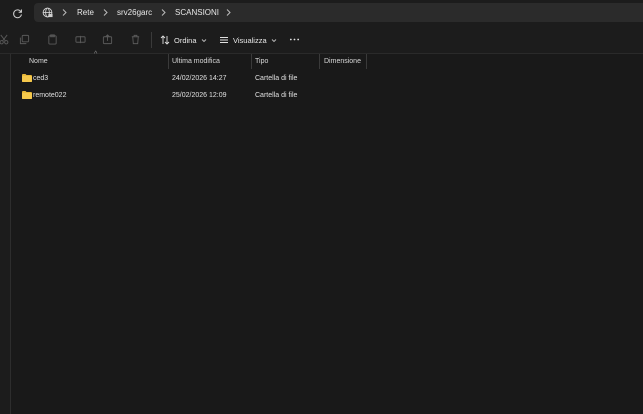 The width and height of the screenshot is (643, 414). I want to click on column-header-size: Dimensione, so click(342, 61).